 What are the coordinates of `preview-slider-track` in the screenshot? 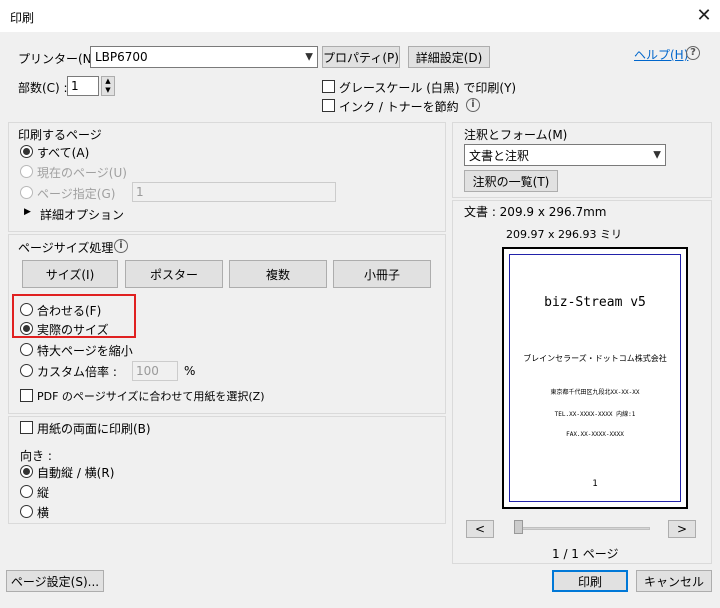 It's located at (582, 528).